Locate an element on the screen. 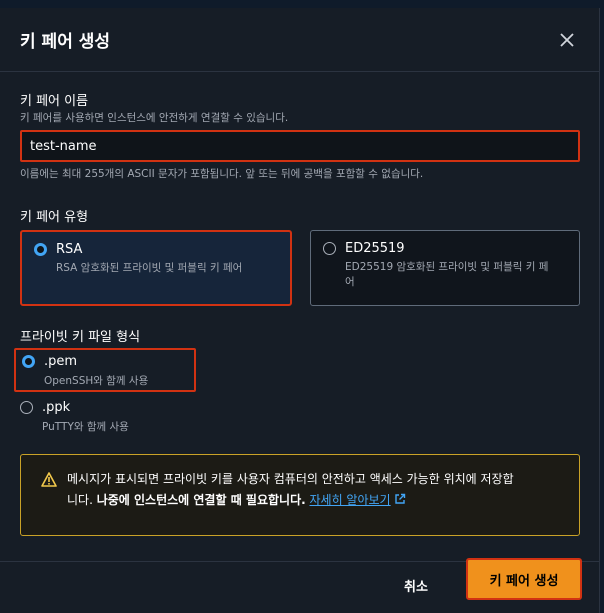 The width and height of the screenshot is (604, 613). pem-title: .pem is located at coordinates (61, 361).